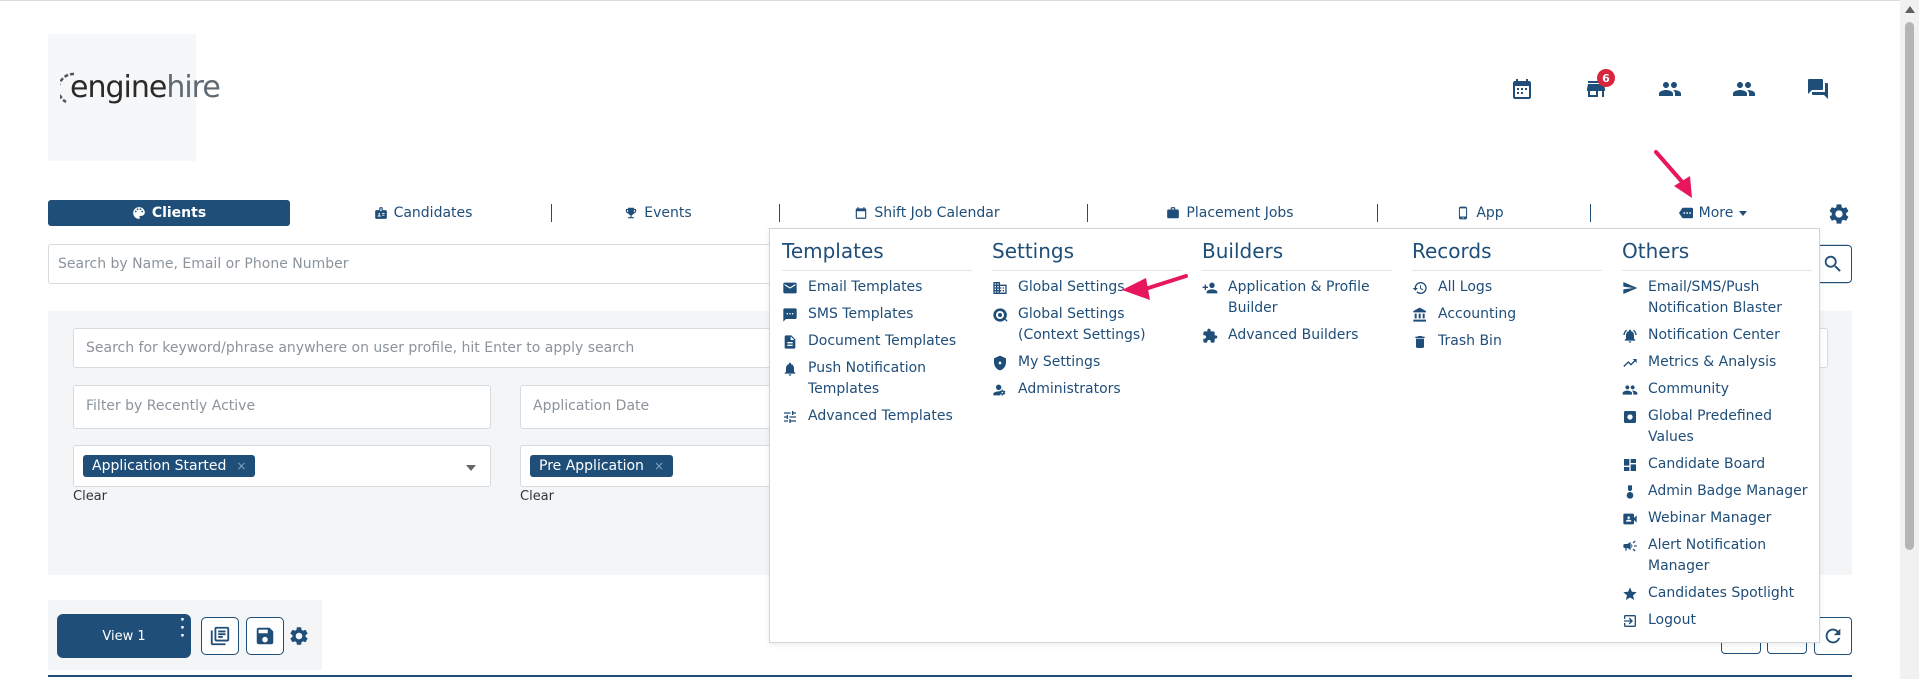 This screenshot has height=679, width=1919. What do you see at coordinates (1606, 78) in the screenshot?
I see `notification-count-badge: 6` at bounding box center [1606, 78].